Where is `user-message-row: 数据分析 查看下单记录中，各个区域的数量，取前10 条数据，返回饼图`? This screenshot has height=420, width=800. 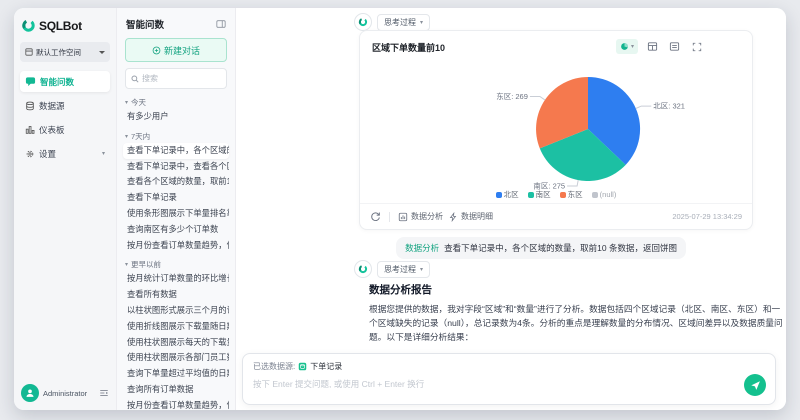
user-message-row: 数据分析 查看下单记录中，各个区域的数量，取前10 条数据，返回饼图 is located at coordinates (461, 248).